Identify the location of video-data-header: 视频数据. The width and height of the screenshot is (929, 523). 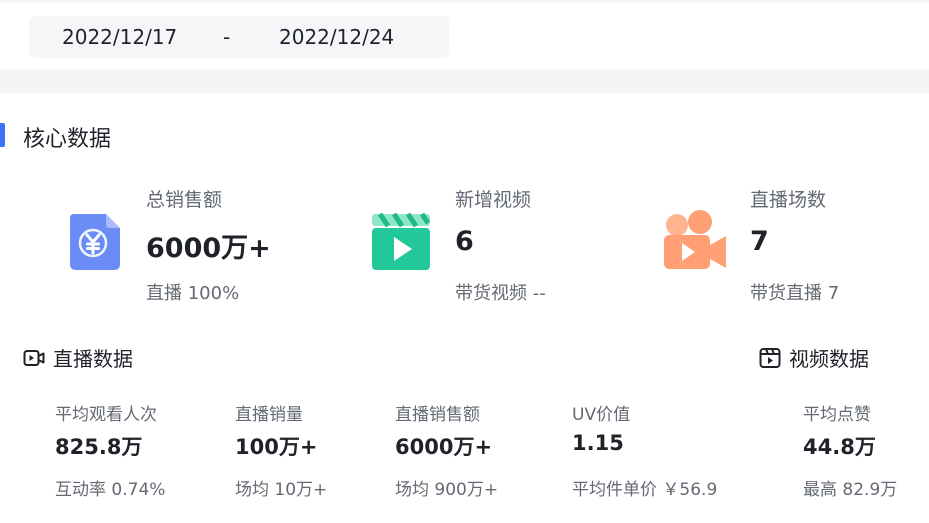
(814, 357).